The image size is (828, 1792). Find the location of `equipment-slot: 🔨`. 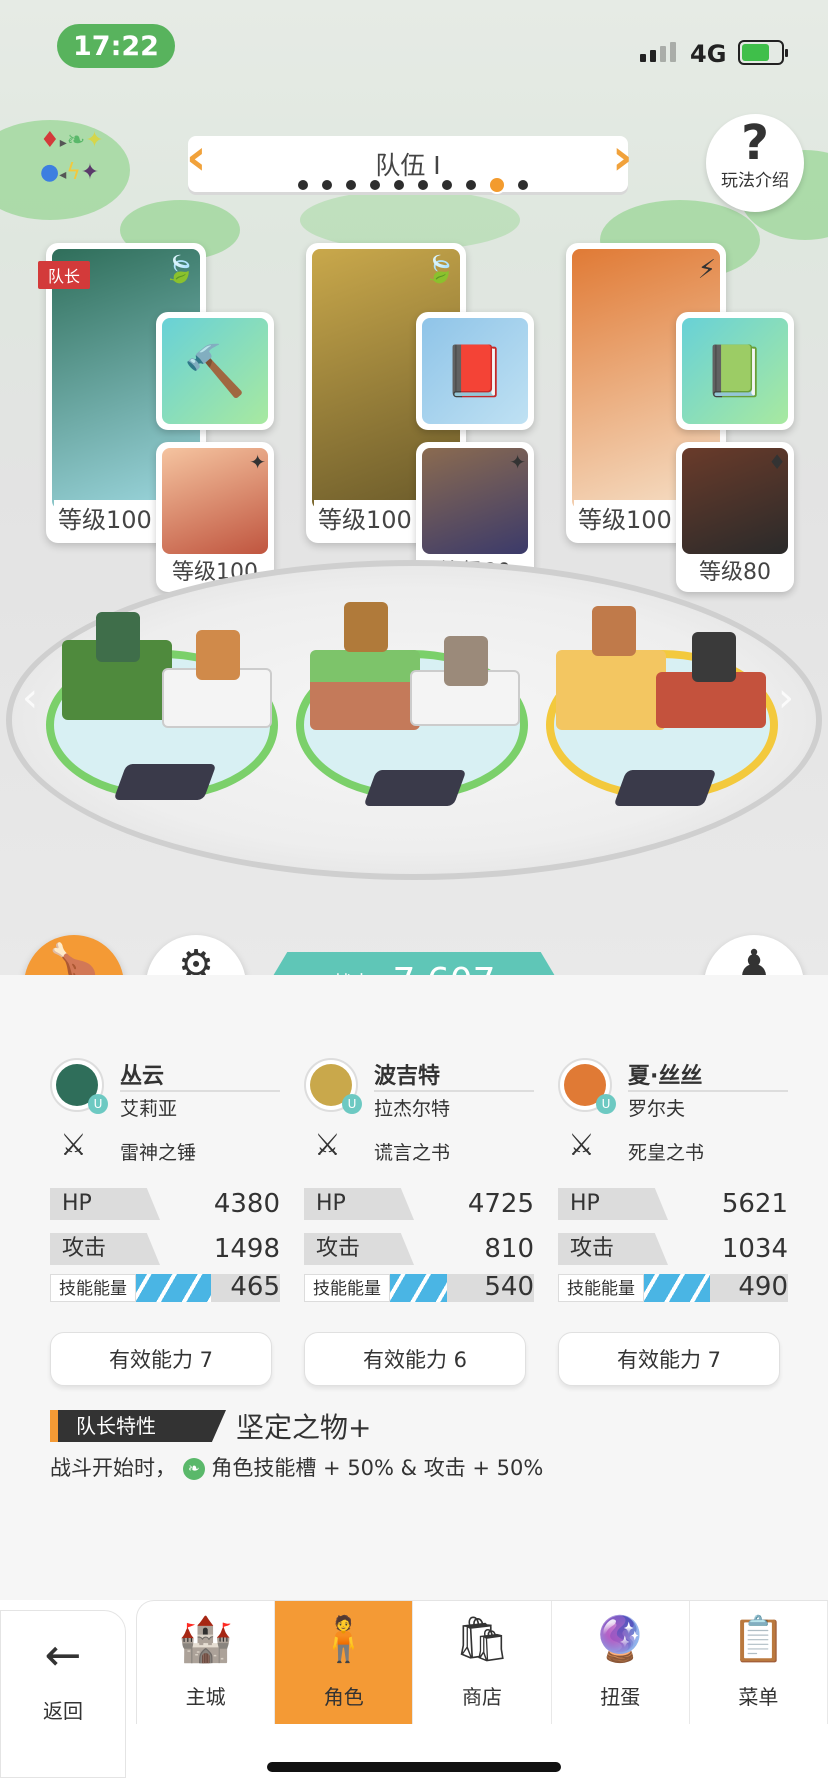

equipment-slot: 🔨 is located at coordinates (215, 371).